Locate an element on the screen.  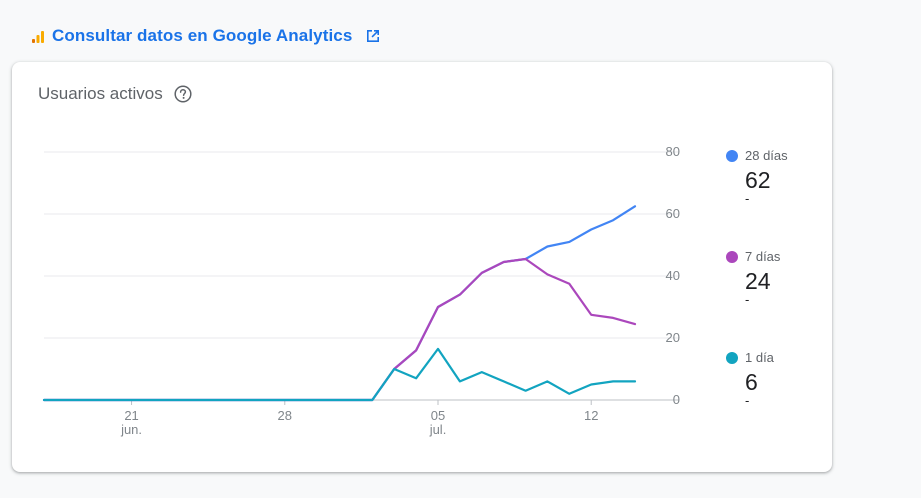
legend-value: 62 is located at coordinates (758, 180).